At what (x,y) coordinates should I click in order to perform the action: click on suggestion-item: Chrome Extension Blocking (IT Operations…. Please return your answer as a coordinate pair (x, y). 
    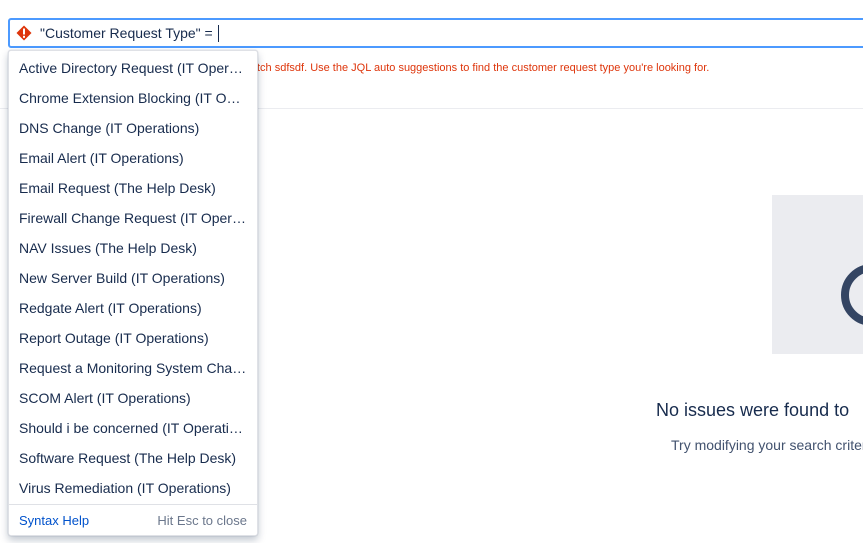
    Looking at the image, I should click on (133, 98).